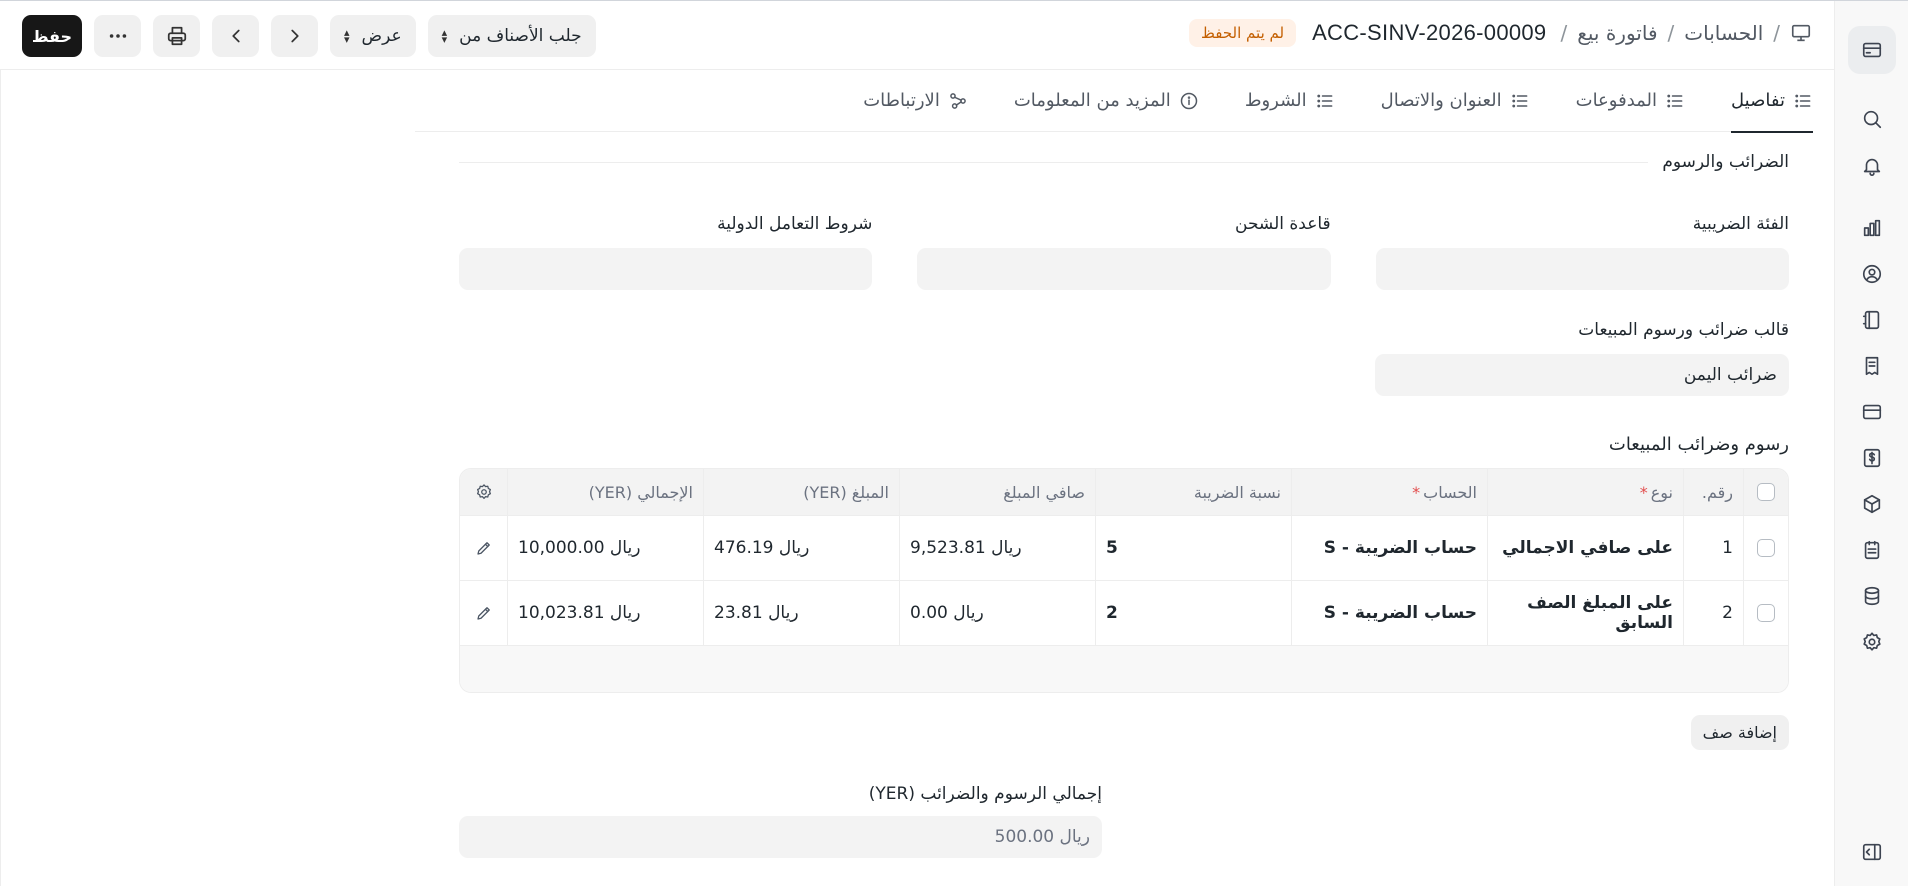 The width and height of the screenshot is (1908, 886). What do you see at coordinates (1124, 669) in the screenshot?
I see `table-footer` at bounding box center [1124, 669].